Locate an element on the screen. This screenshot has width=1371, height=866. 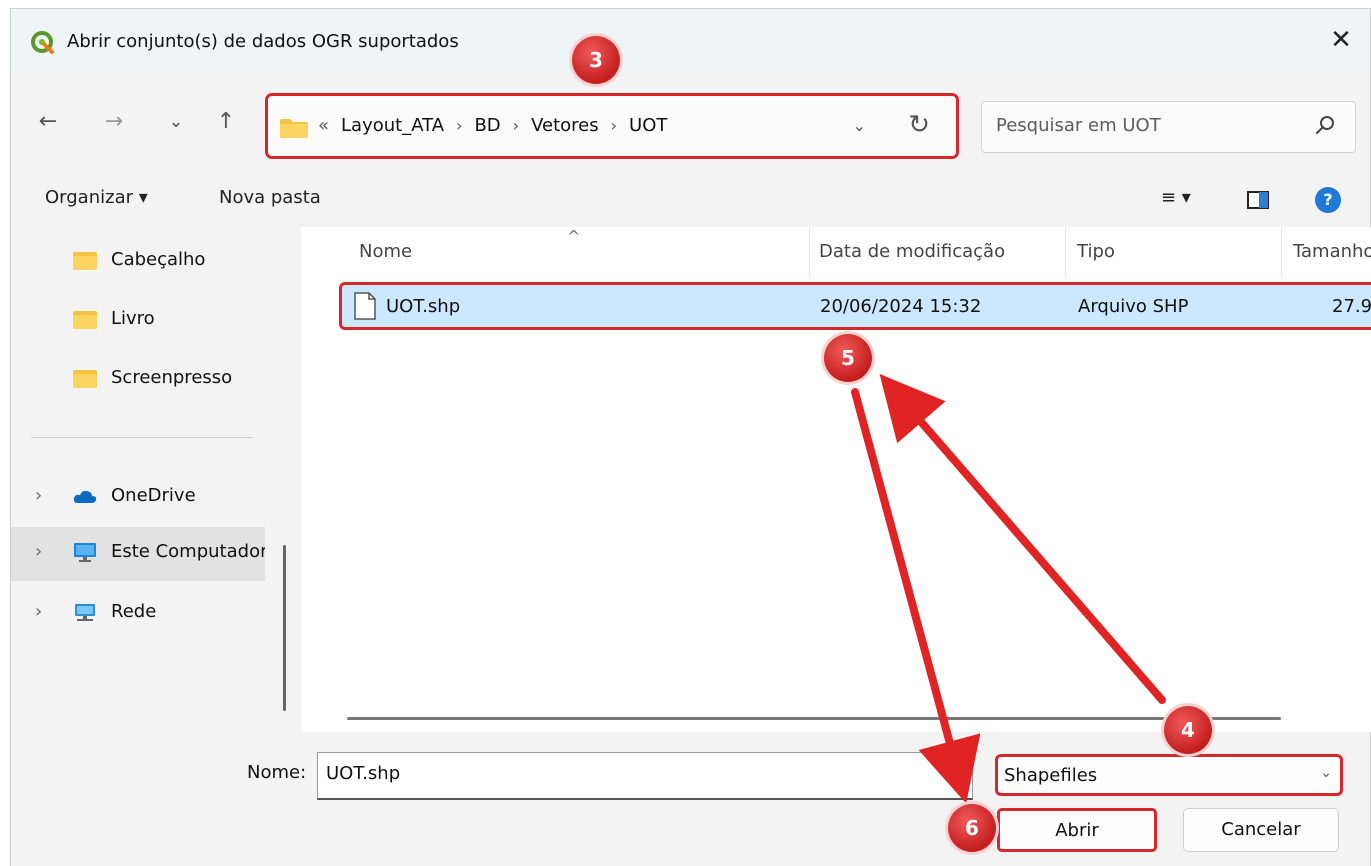
step-badge-5: 5 is located at coordinates (848, 358).